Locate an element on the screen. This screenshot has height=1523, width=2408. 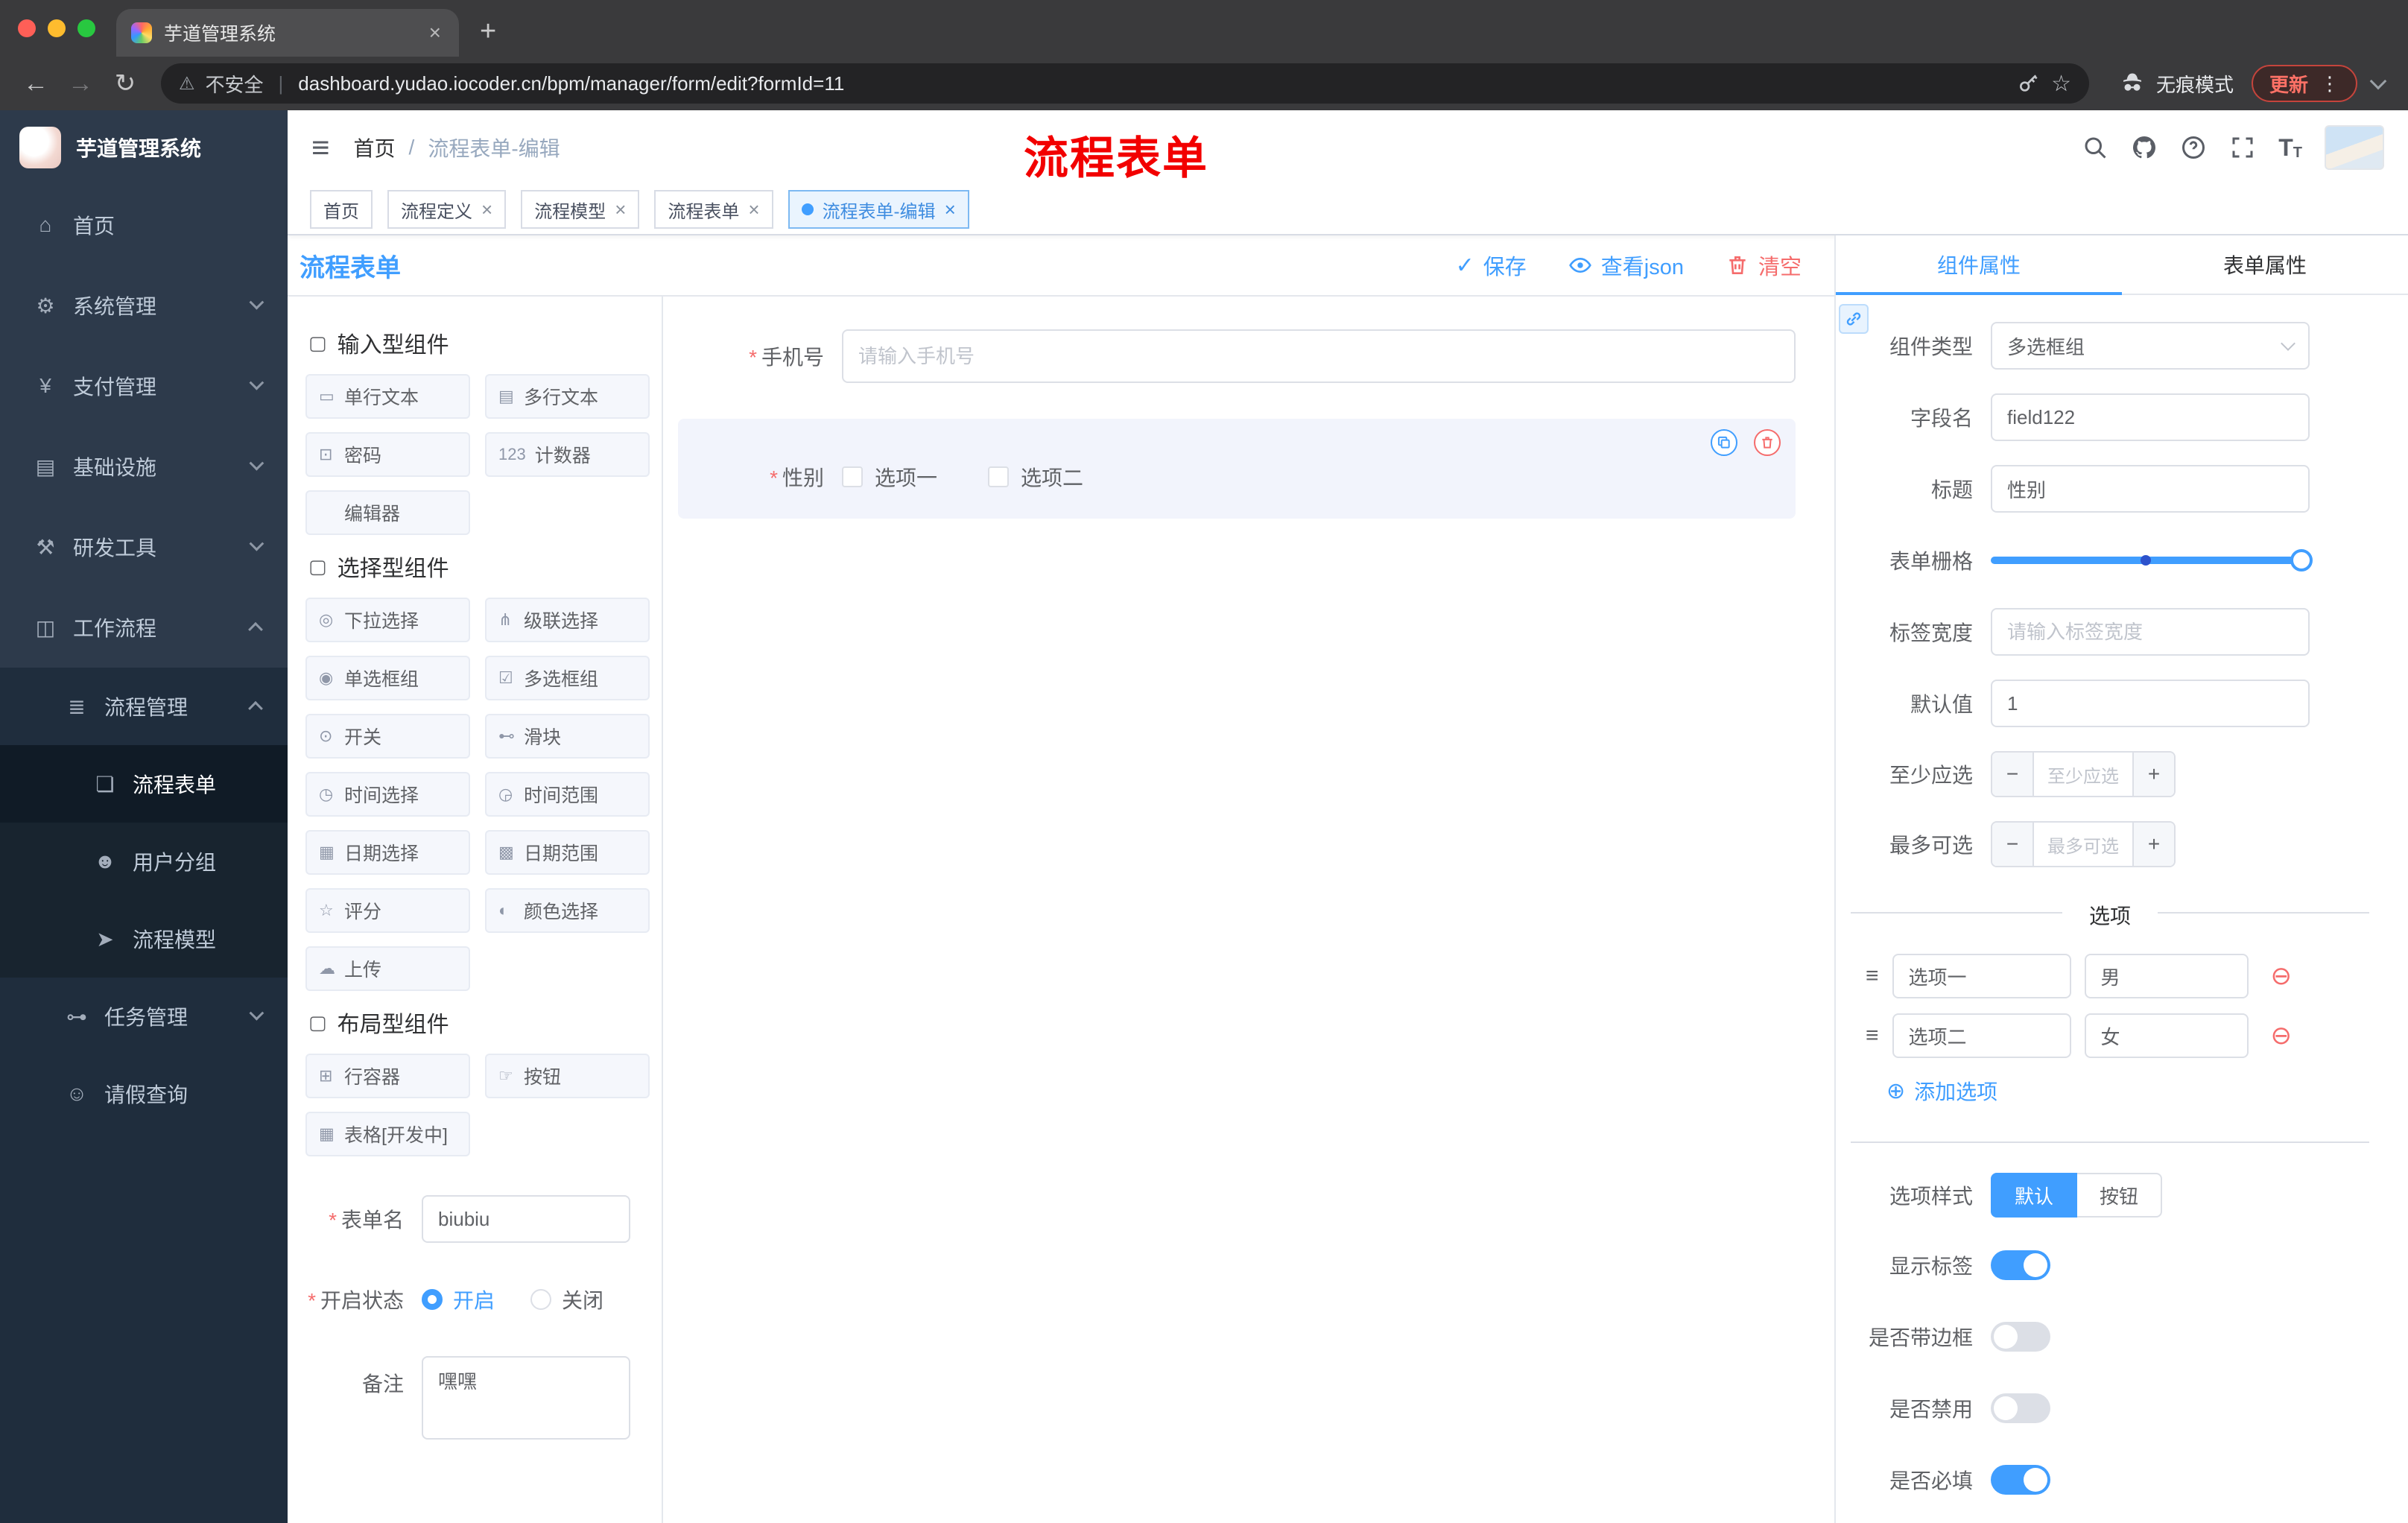
help-icon is located at coordinates (2193, 147).